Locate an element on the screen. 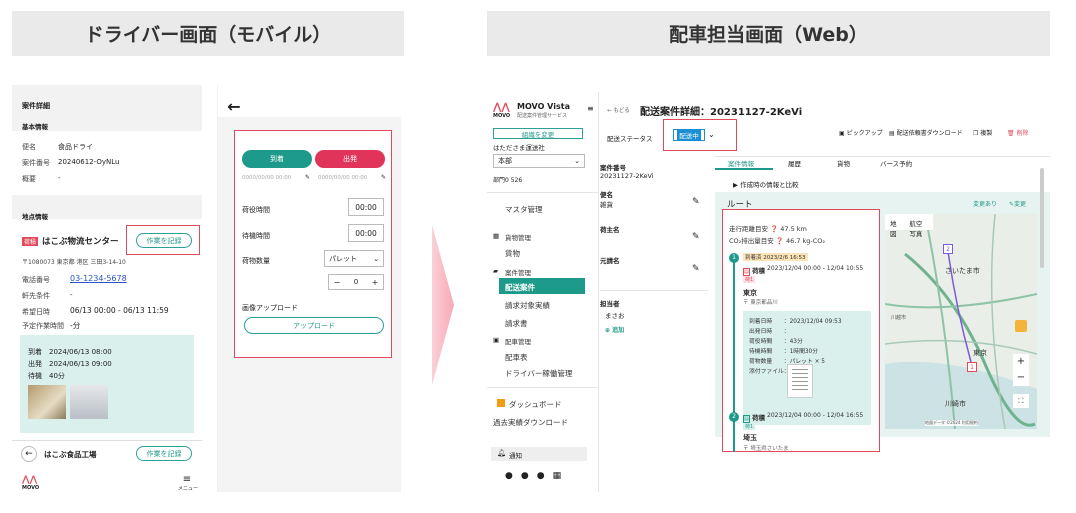  transition-arrow-icon is located at coordinates (443, 305).